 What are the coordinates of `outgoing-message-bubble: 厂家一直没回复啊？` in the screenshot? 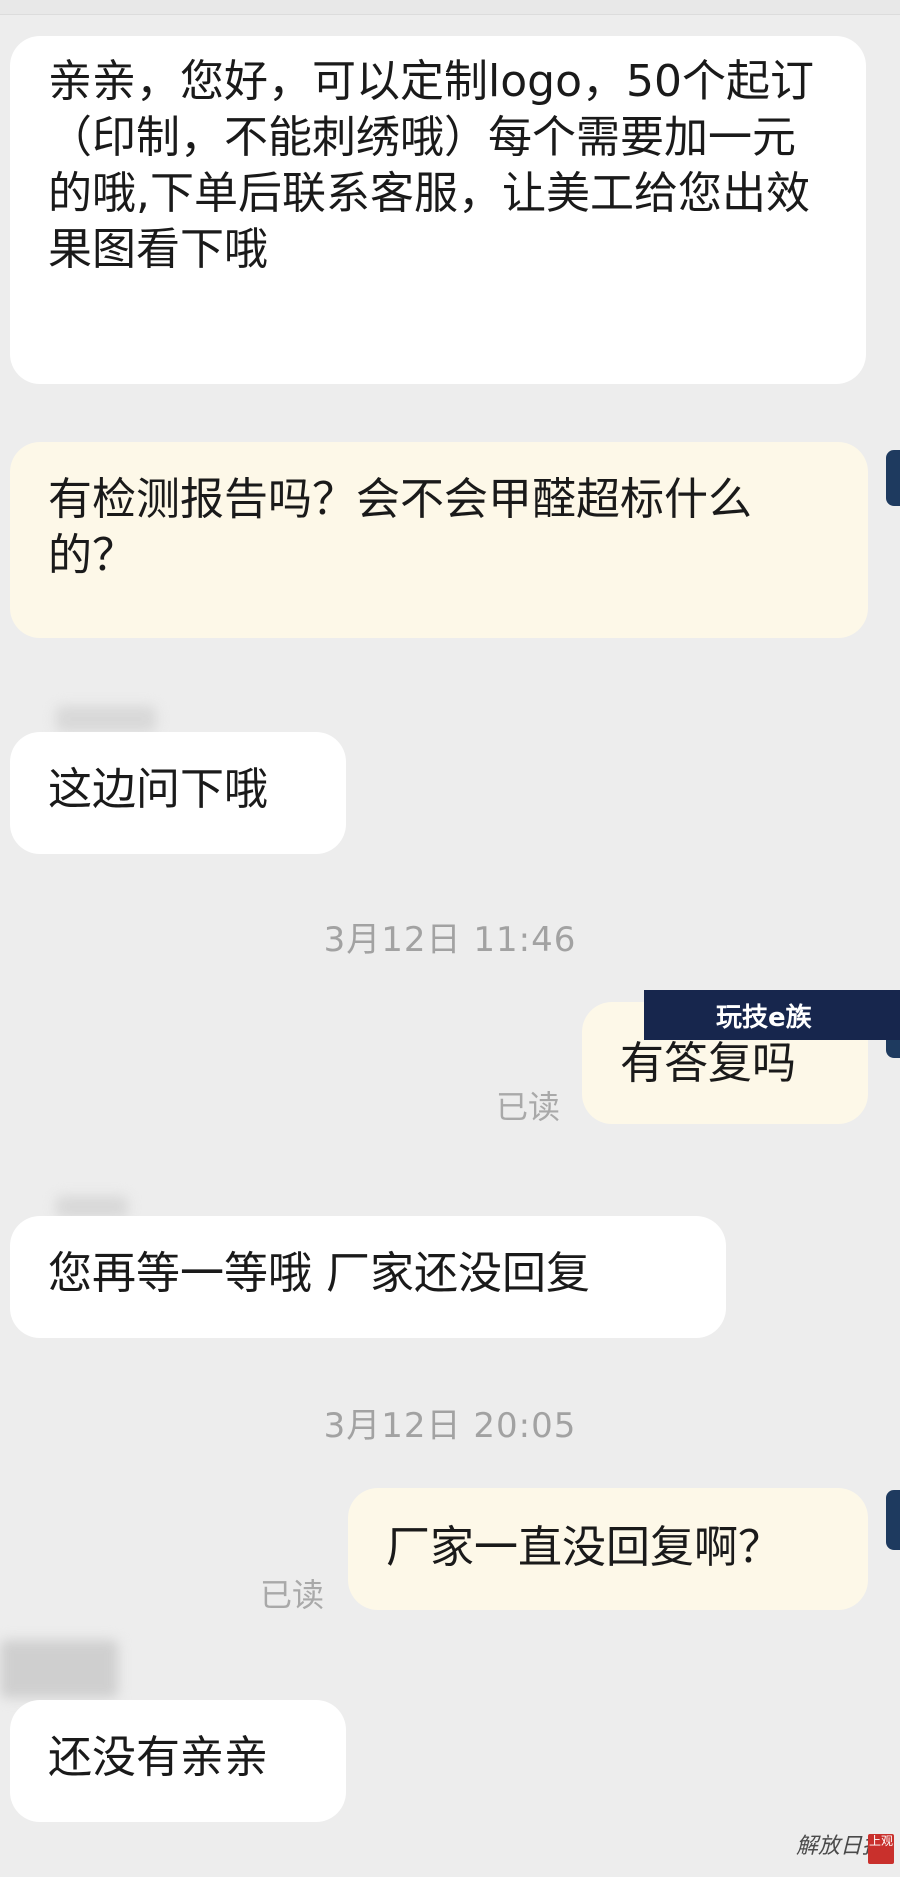 It's located at (608, 1549).